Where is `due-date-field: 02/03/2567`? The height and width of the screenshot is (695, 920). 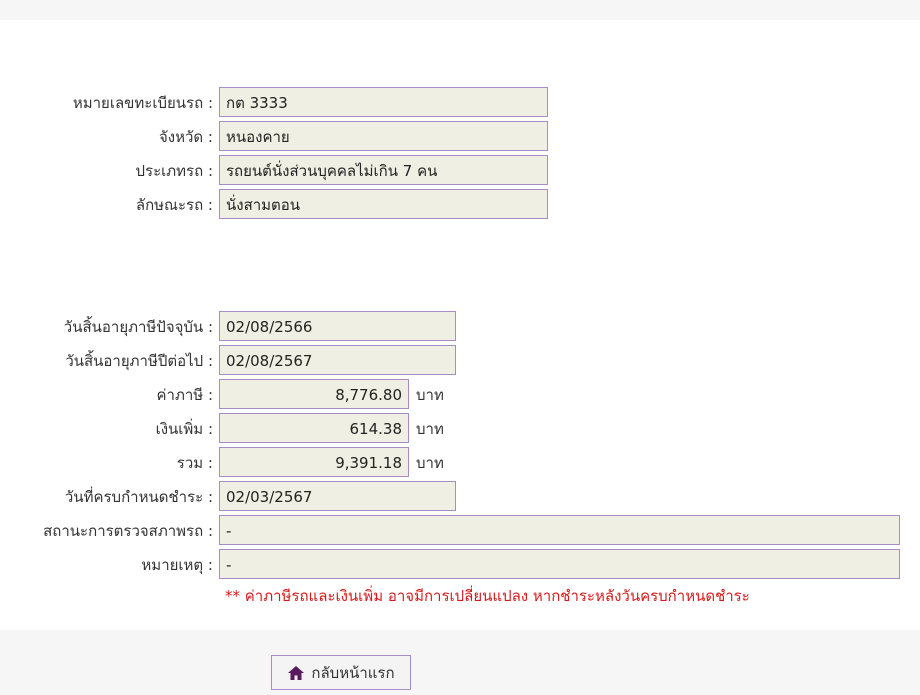
due-date-field: 02/03/2567 is located at coordinates (337, 496).